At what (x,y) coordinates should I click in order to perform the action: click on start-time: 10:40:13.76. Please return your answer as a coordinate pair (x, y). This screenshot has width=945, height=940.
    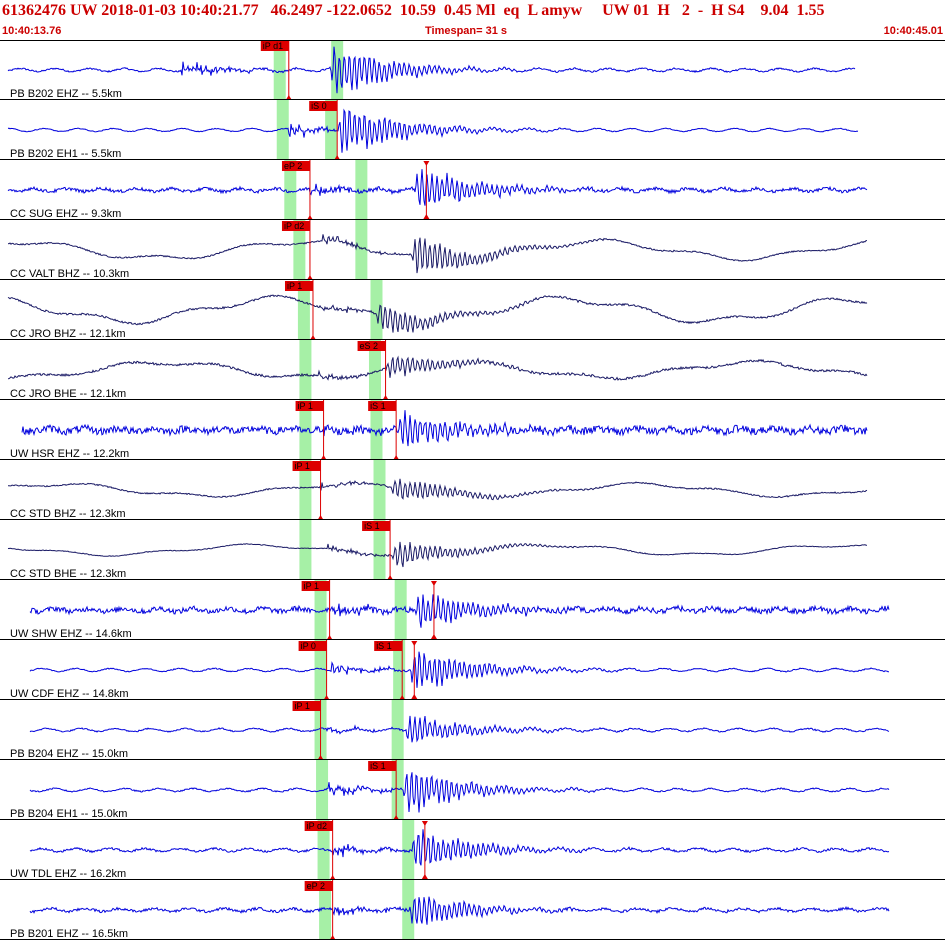
    Looking at the image, I should click on (32, 31).